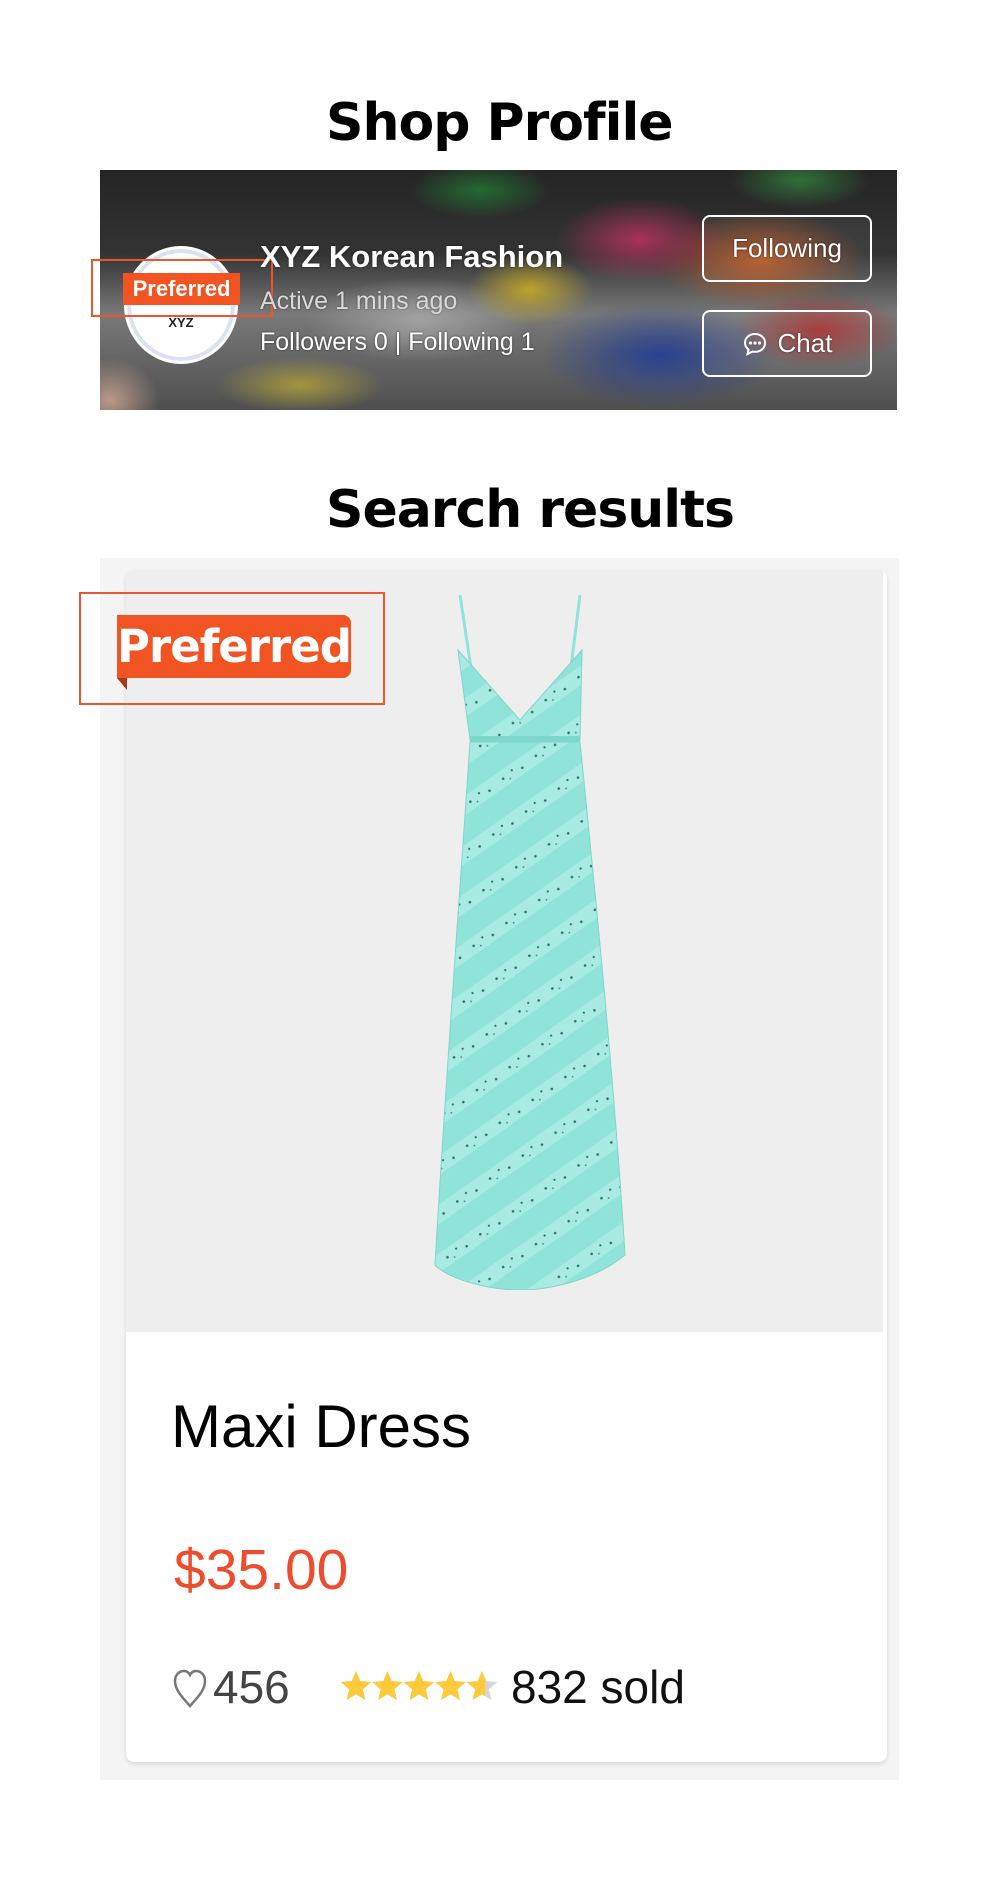 This screenshot has height=1877, width=1000. Describe the element at coordinates (359, 301) in the screenshot. I see `shop-active-status: Active 1 mins ago` at that location.